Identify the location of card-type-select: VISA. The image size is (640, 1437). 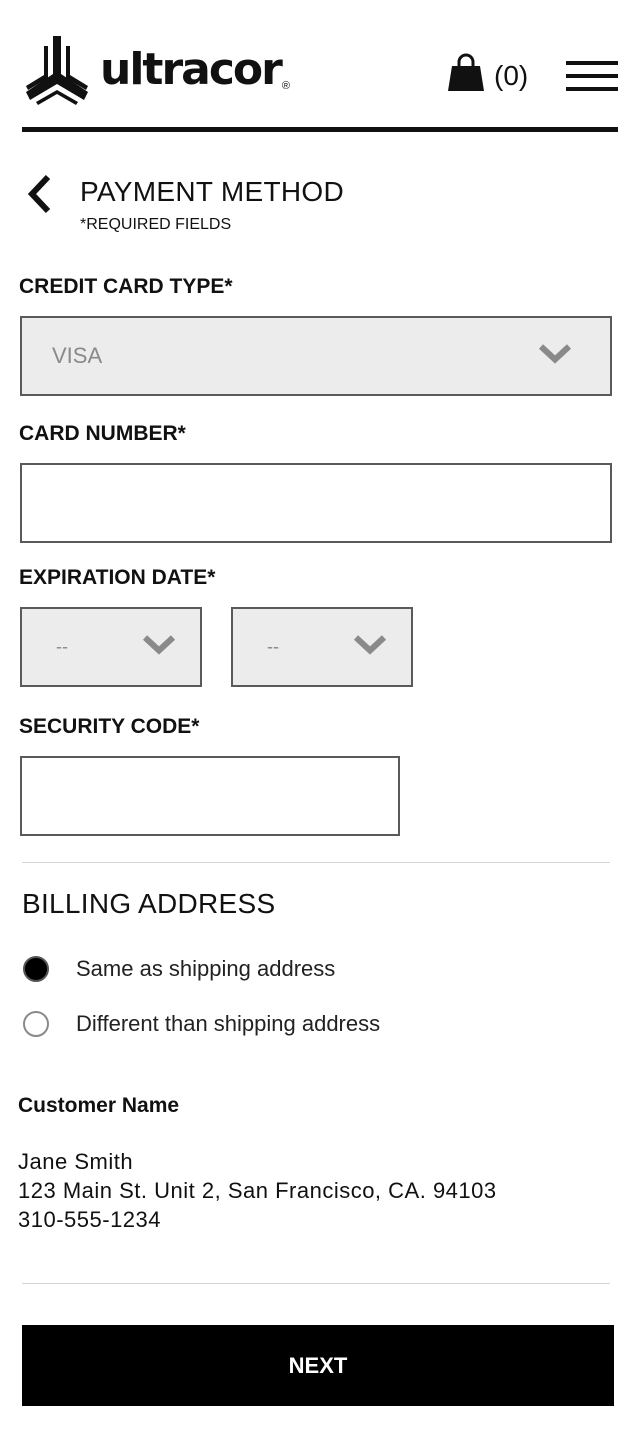
(316, 356).